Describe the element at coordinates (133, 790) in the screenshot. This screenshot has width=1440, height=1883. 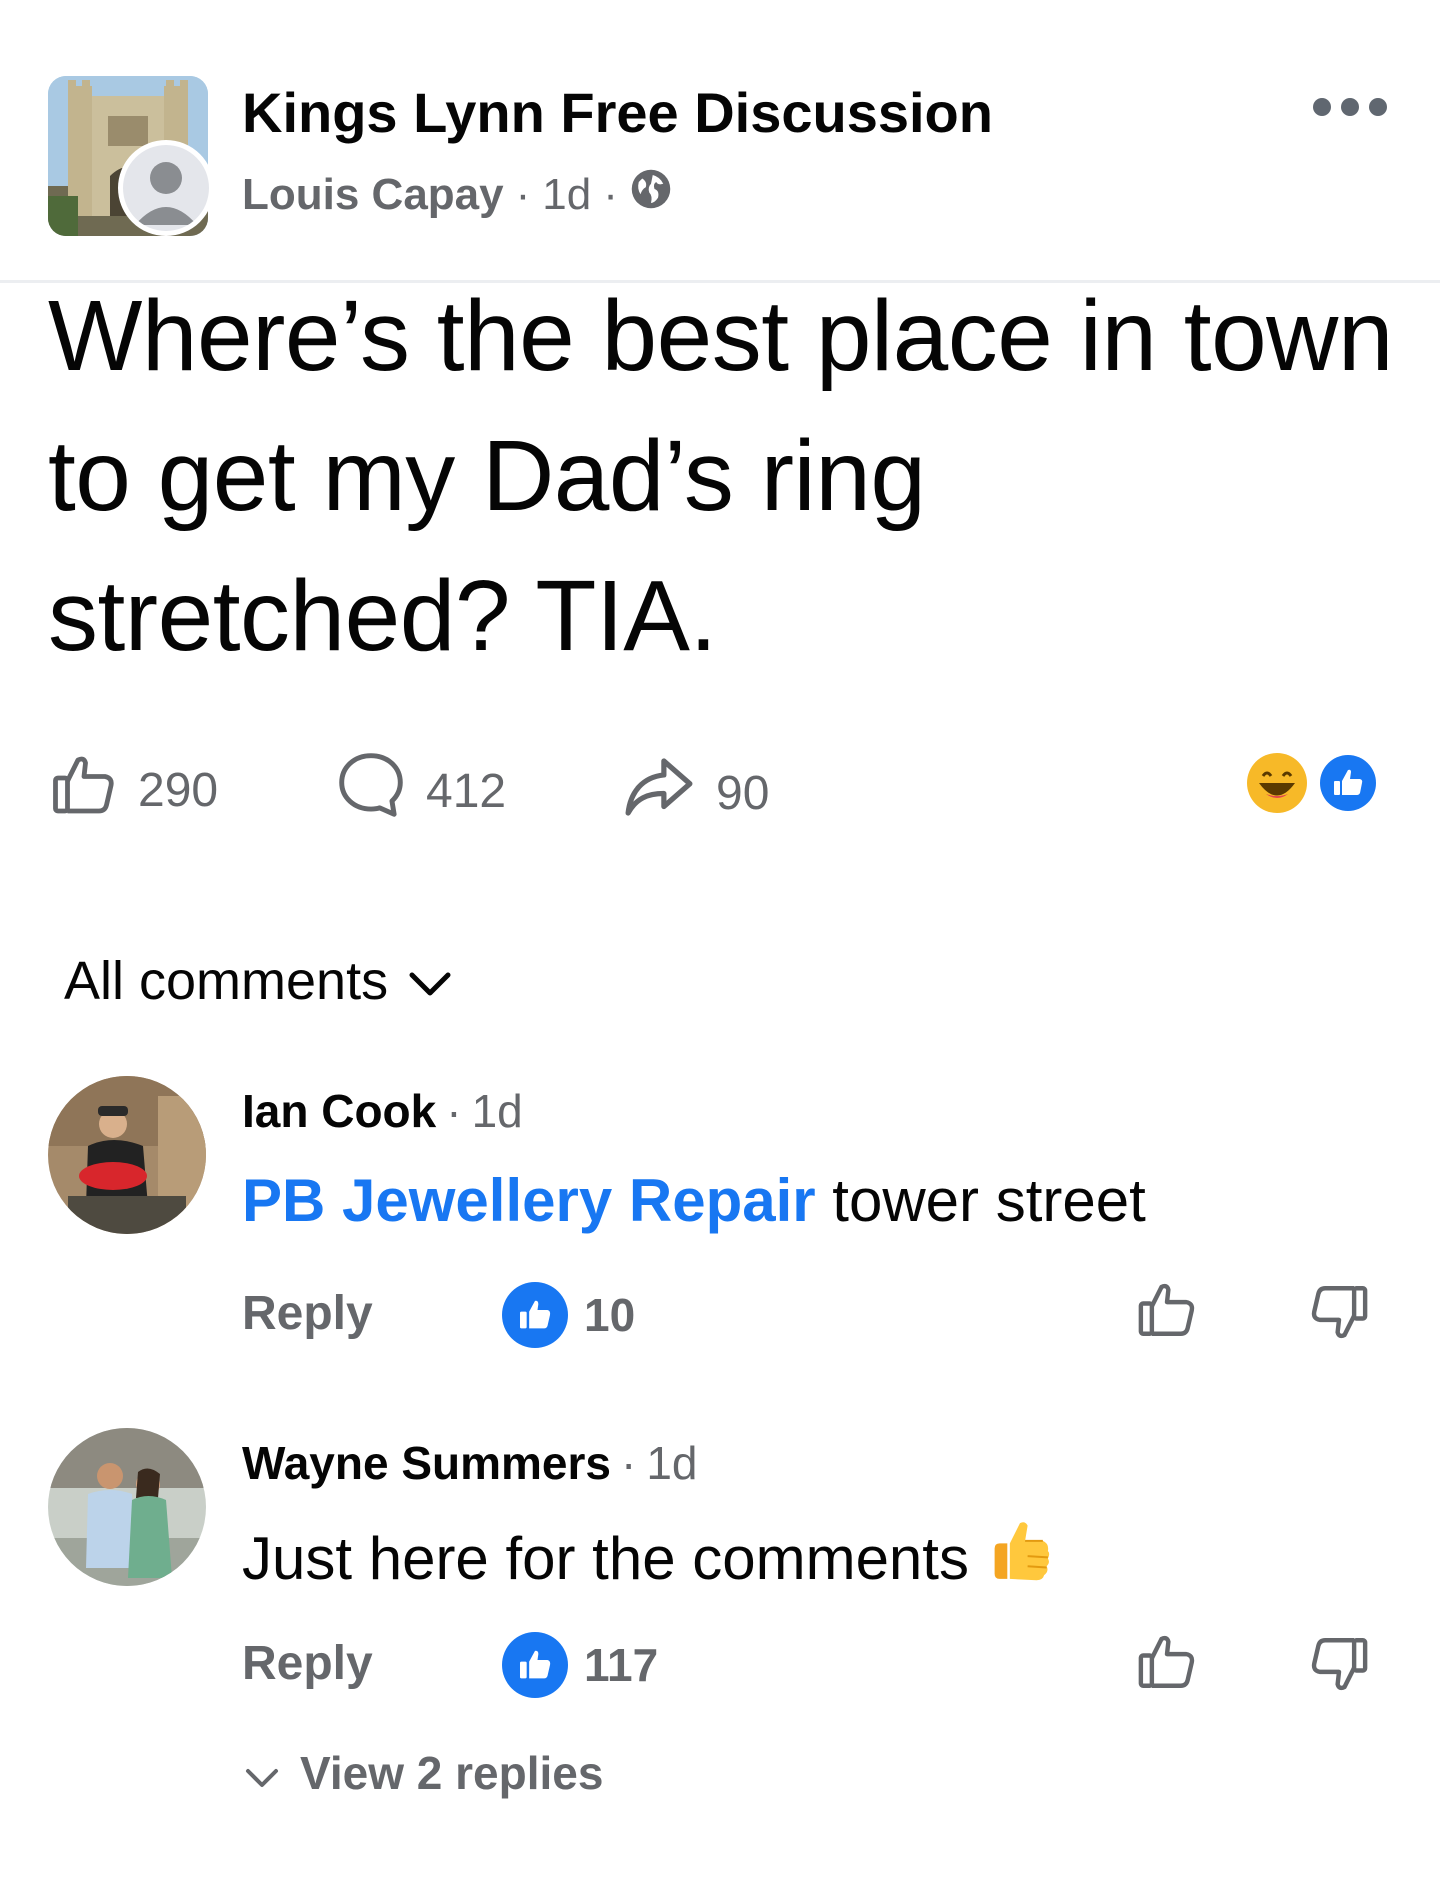
I see `like-button: 290` at that location.